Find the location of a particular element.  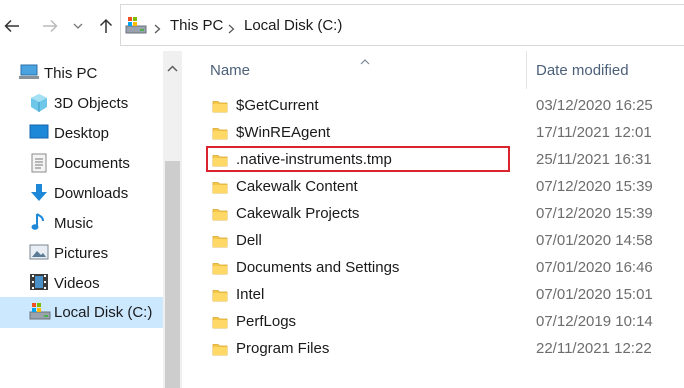

sidebar-item-pictures: Pictures is located at coordinates (81, 253).